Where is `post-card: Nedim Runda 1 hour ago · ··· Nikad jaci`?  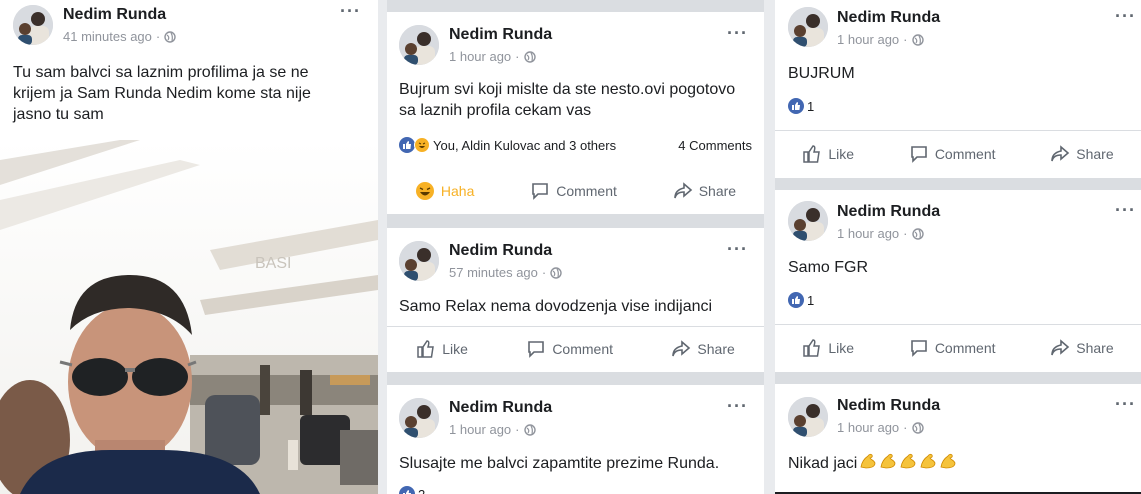
post-card: Nedim Runda 1 hour ago · ··· Nikad jaci is located at coordinates (958, 439).